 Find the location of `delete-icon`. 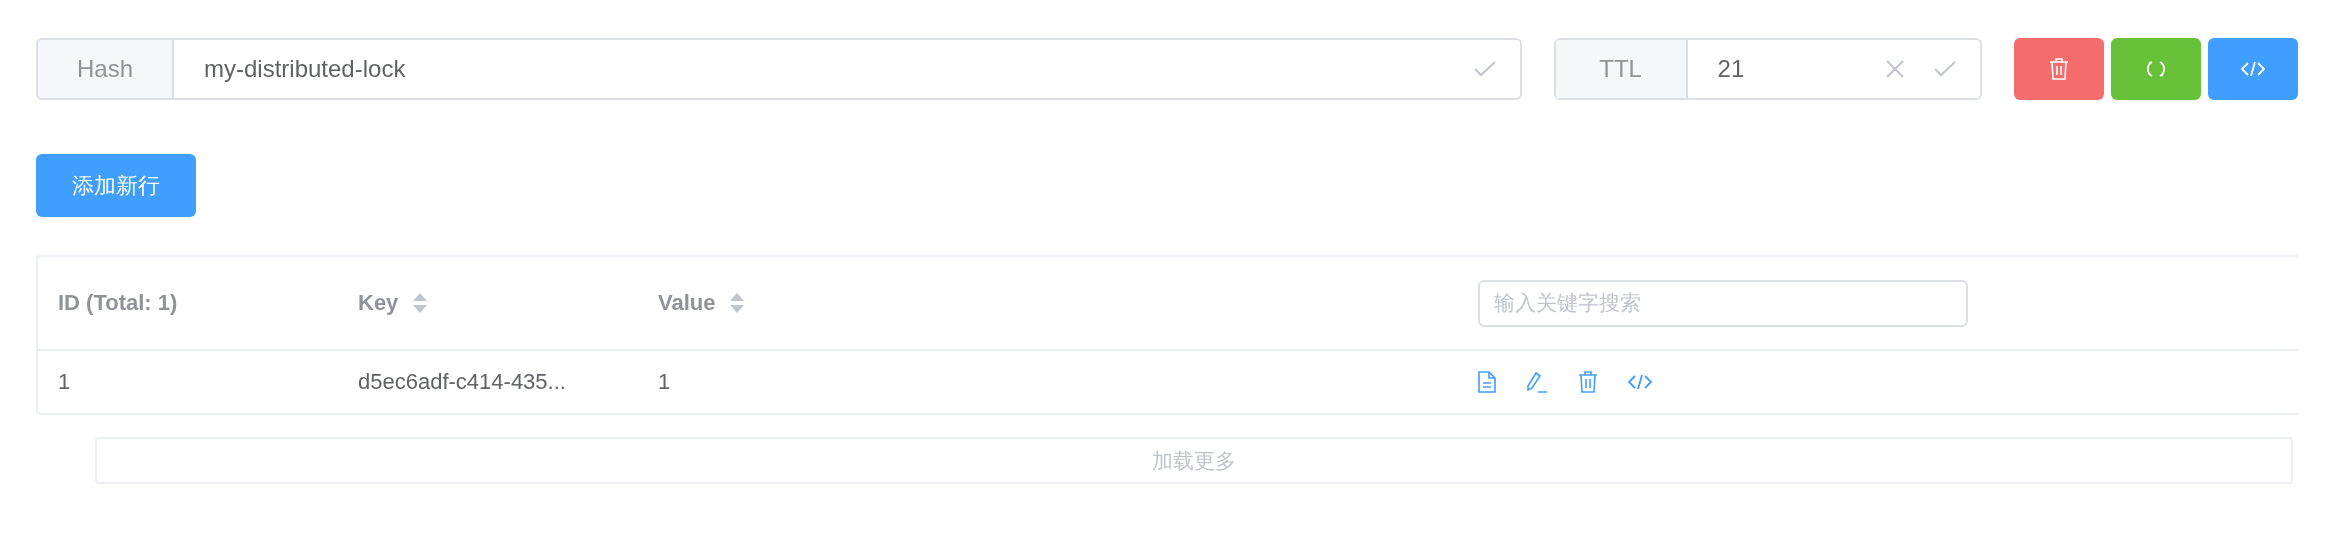

delete-icon is located at coordinates (1588, 382).